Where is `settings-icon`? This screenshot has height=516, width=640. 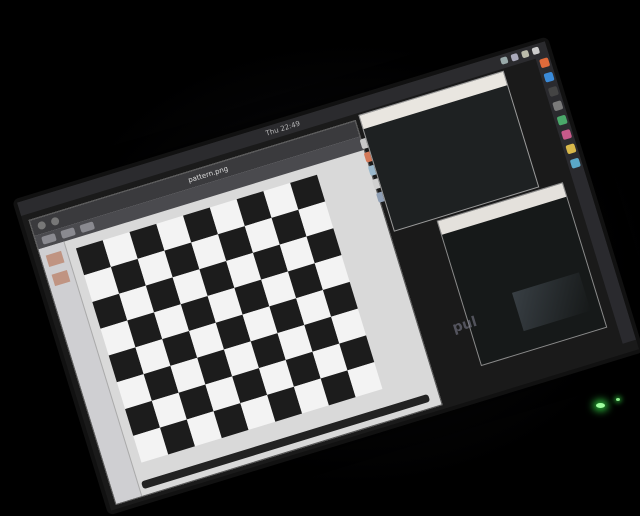 settings-icon is located at coordinates (557, 106).